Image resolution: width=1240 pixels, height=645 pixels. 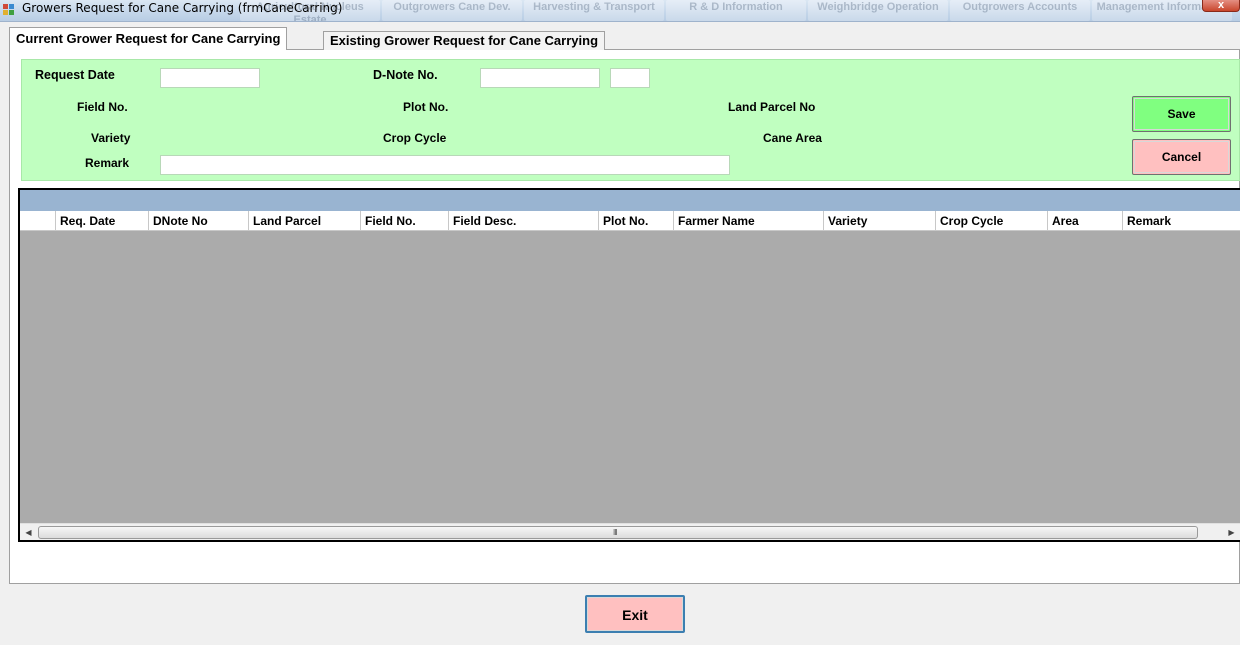 What do you see at coordinates (1020, 10) in the screenshot?
I see `background-menu-item: Outgrowers Accounts` at bounding box center [1020, 10].